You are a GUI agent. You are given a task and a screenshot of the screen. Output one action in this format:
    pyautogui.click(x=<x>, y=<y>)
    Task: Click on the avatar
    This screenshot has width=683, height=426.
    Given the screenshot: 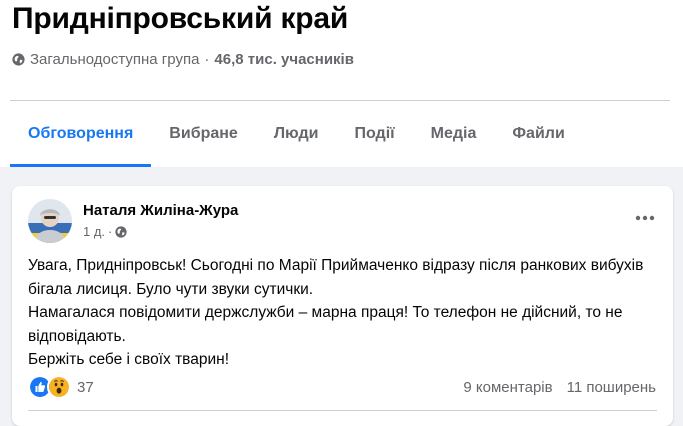 What is the action you would take?
    pyautogui.click(x=50, y=221)
    